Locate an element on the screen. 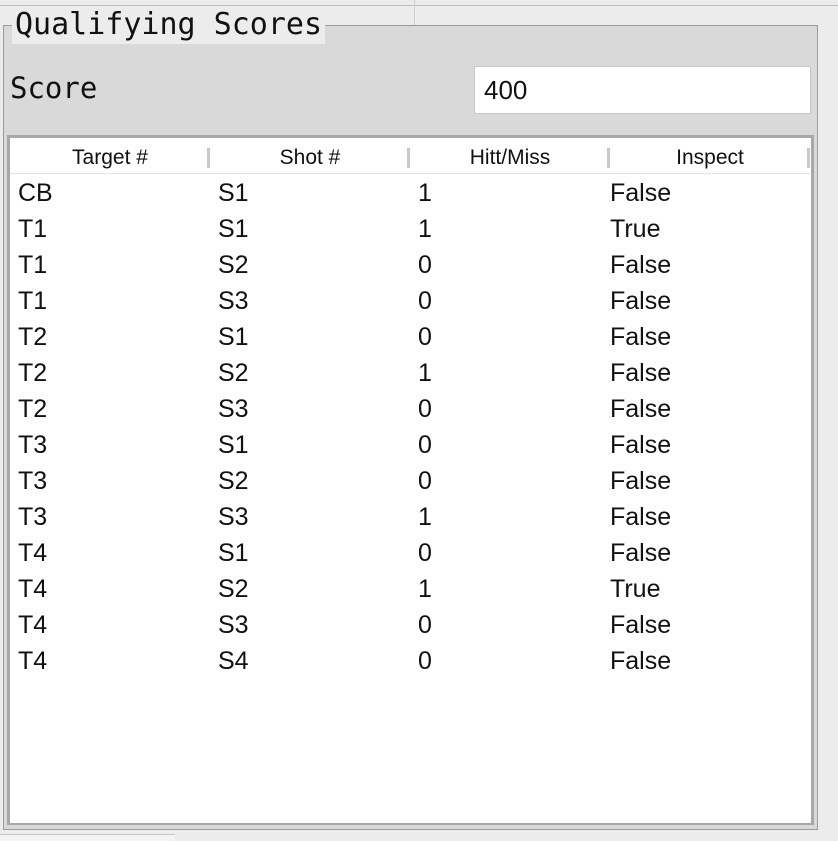 This screenshot has height=841, width=838. table-row: T2 S3 0 False is located at coordinates (410, 409).